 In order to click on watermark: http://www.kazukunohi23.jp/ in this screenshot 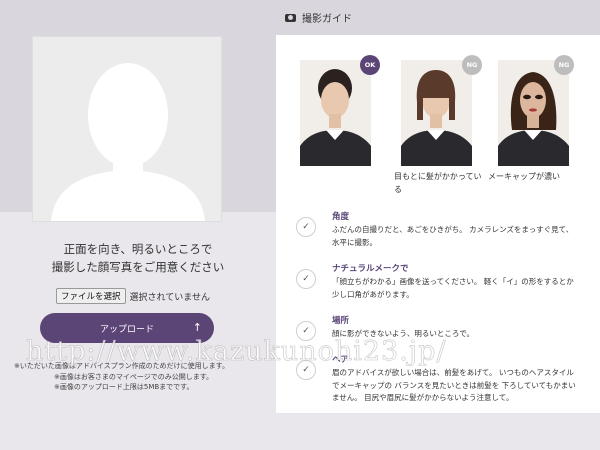, I will do `click(236, 352)`.